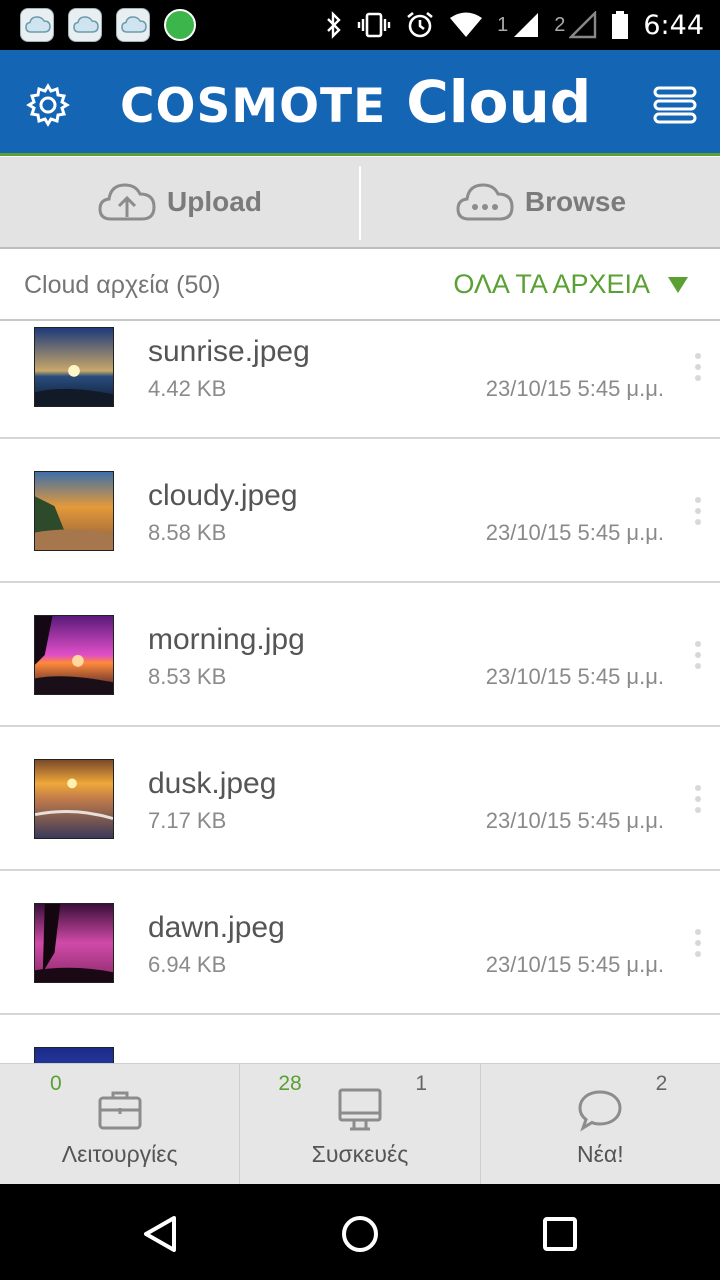 Image resolution: width=720 pixels, height=1280 pixels. I want to click on cloud-browse-icon, so click(485, 202).